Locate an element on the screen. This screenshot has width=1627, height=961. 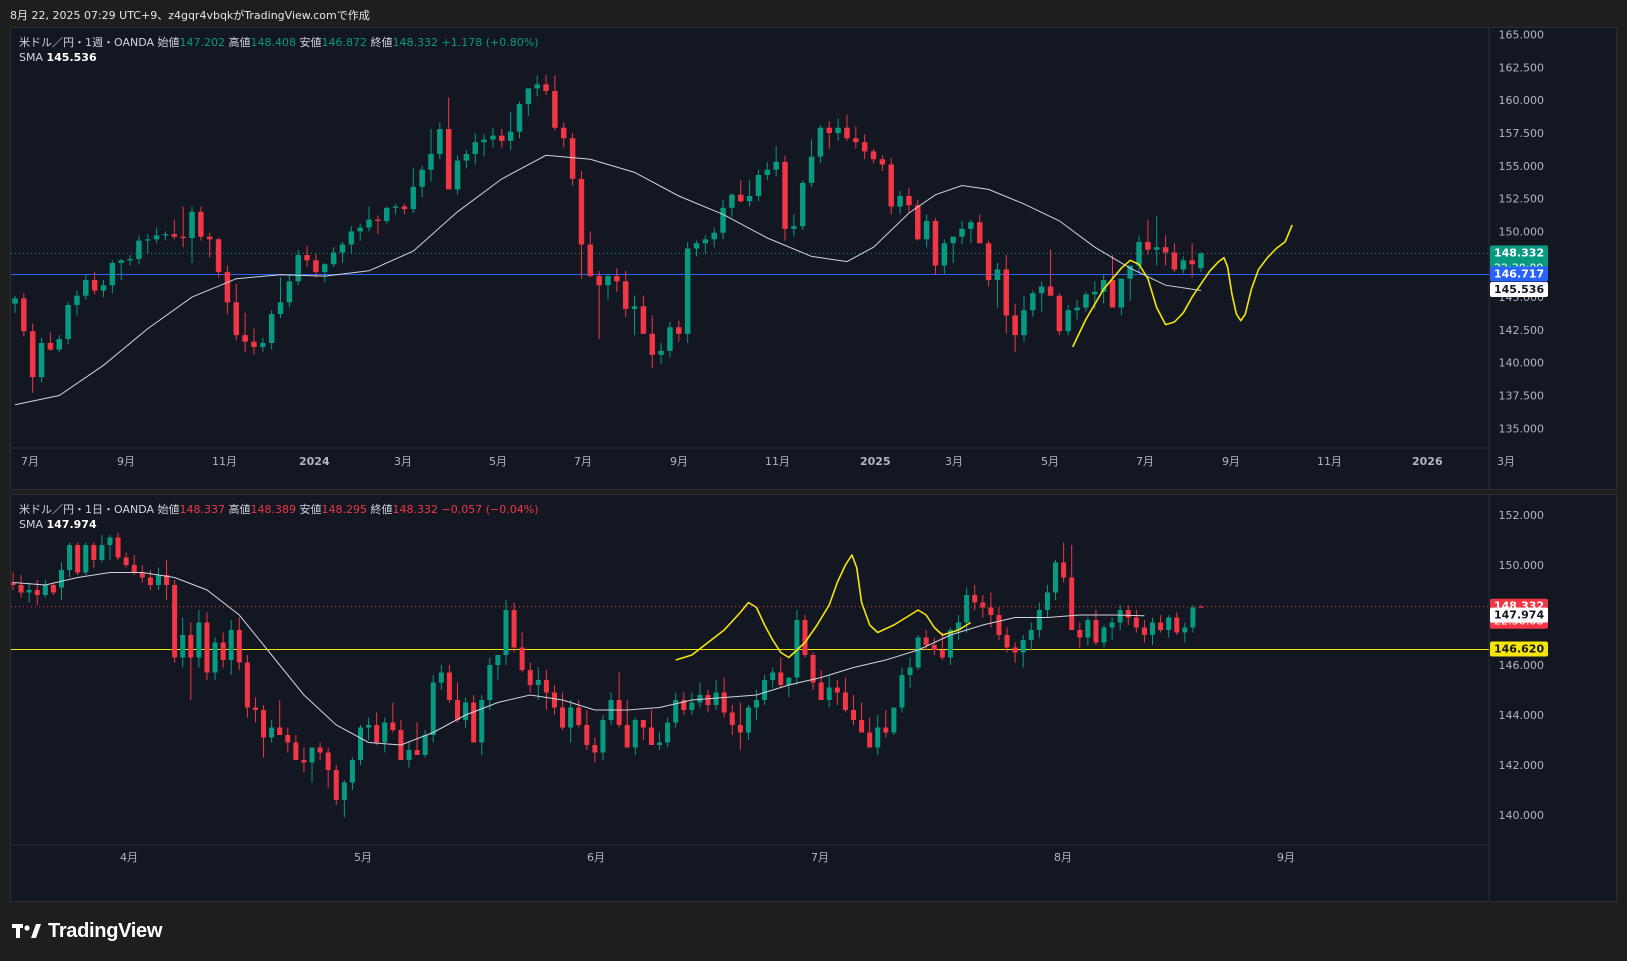
change-value: +1.178 (+0.80%) is located at coordinates (490, 42).